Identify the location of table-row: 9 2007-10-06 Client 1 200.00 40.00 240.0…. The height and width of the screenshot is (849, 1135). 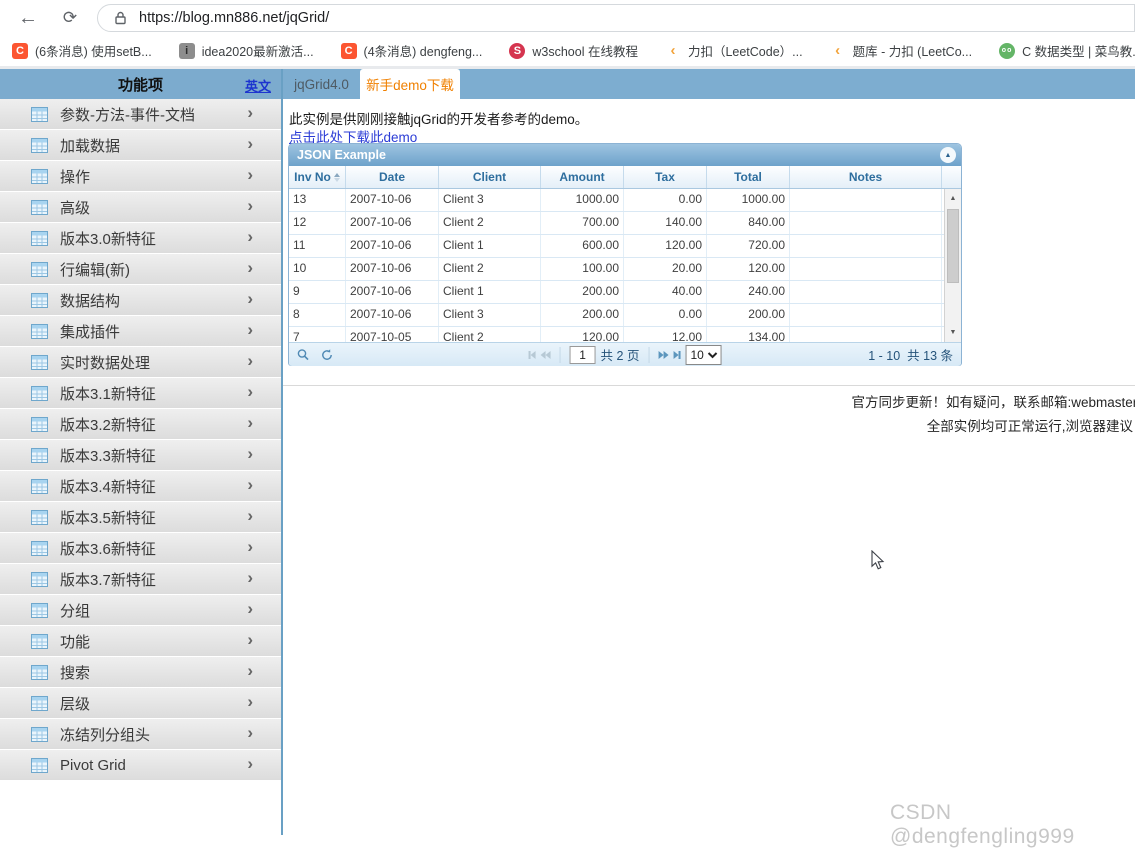
(625, 292).